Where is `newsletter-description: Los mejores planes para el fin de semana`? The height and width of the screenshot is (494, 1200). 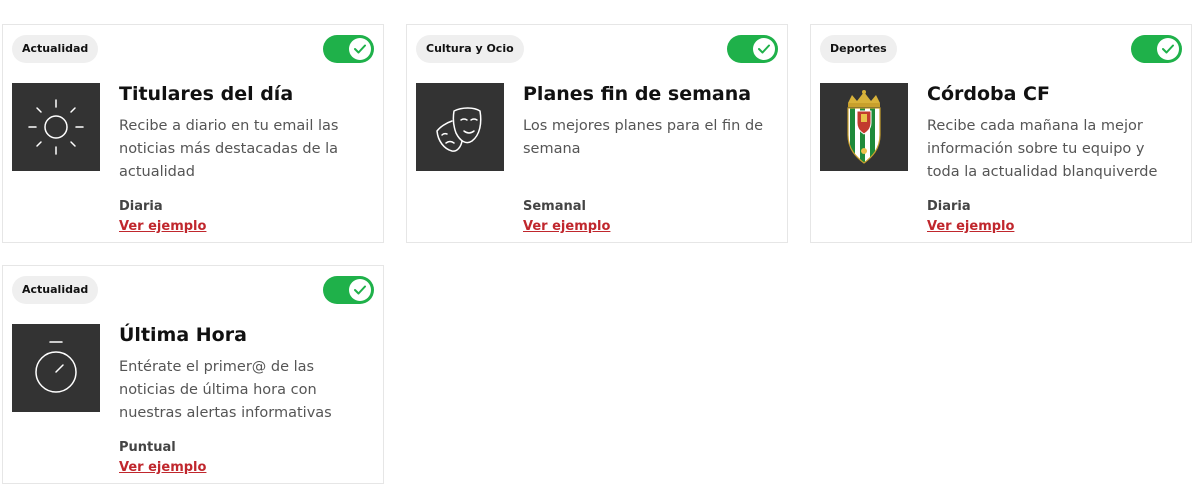 newsletter-description: Los mejores planes para el fin de semana is located at coordinates (643, 137).